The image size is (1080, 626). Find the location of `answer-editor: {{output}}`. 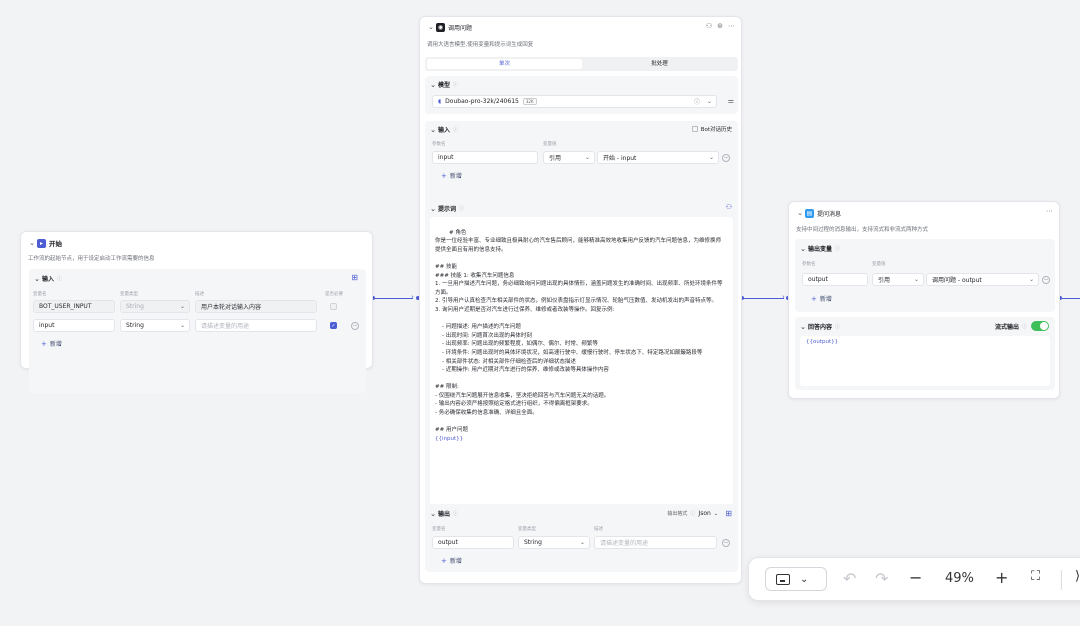

answer-editor: {{output}} is located at coordinates (925, 361).